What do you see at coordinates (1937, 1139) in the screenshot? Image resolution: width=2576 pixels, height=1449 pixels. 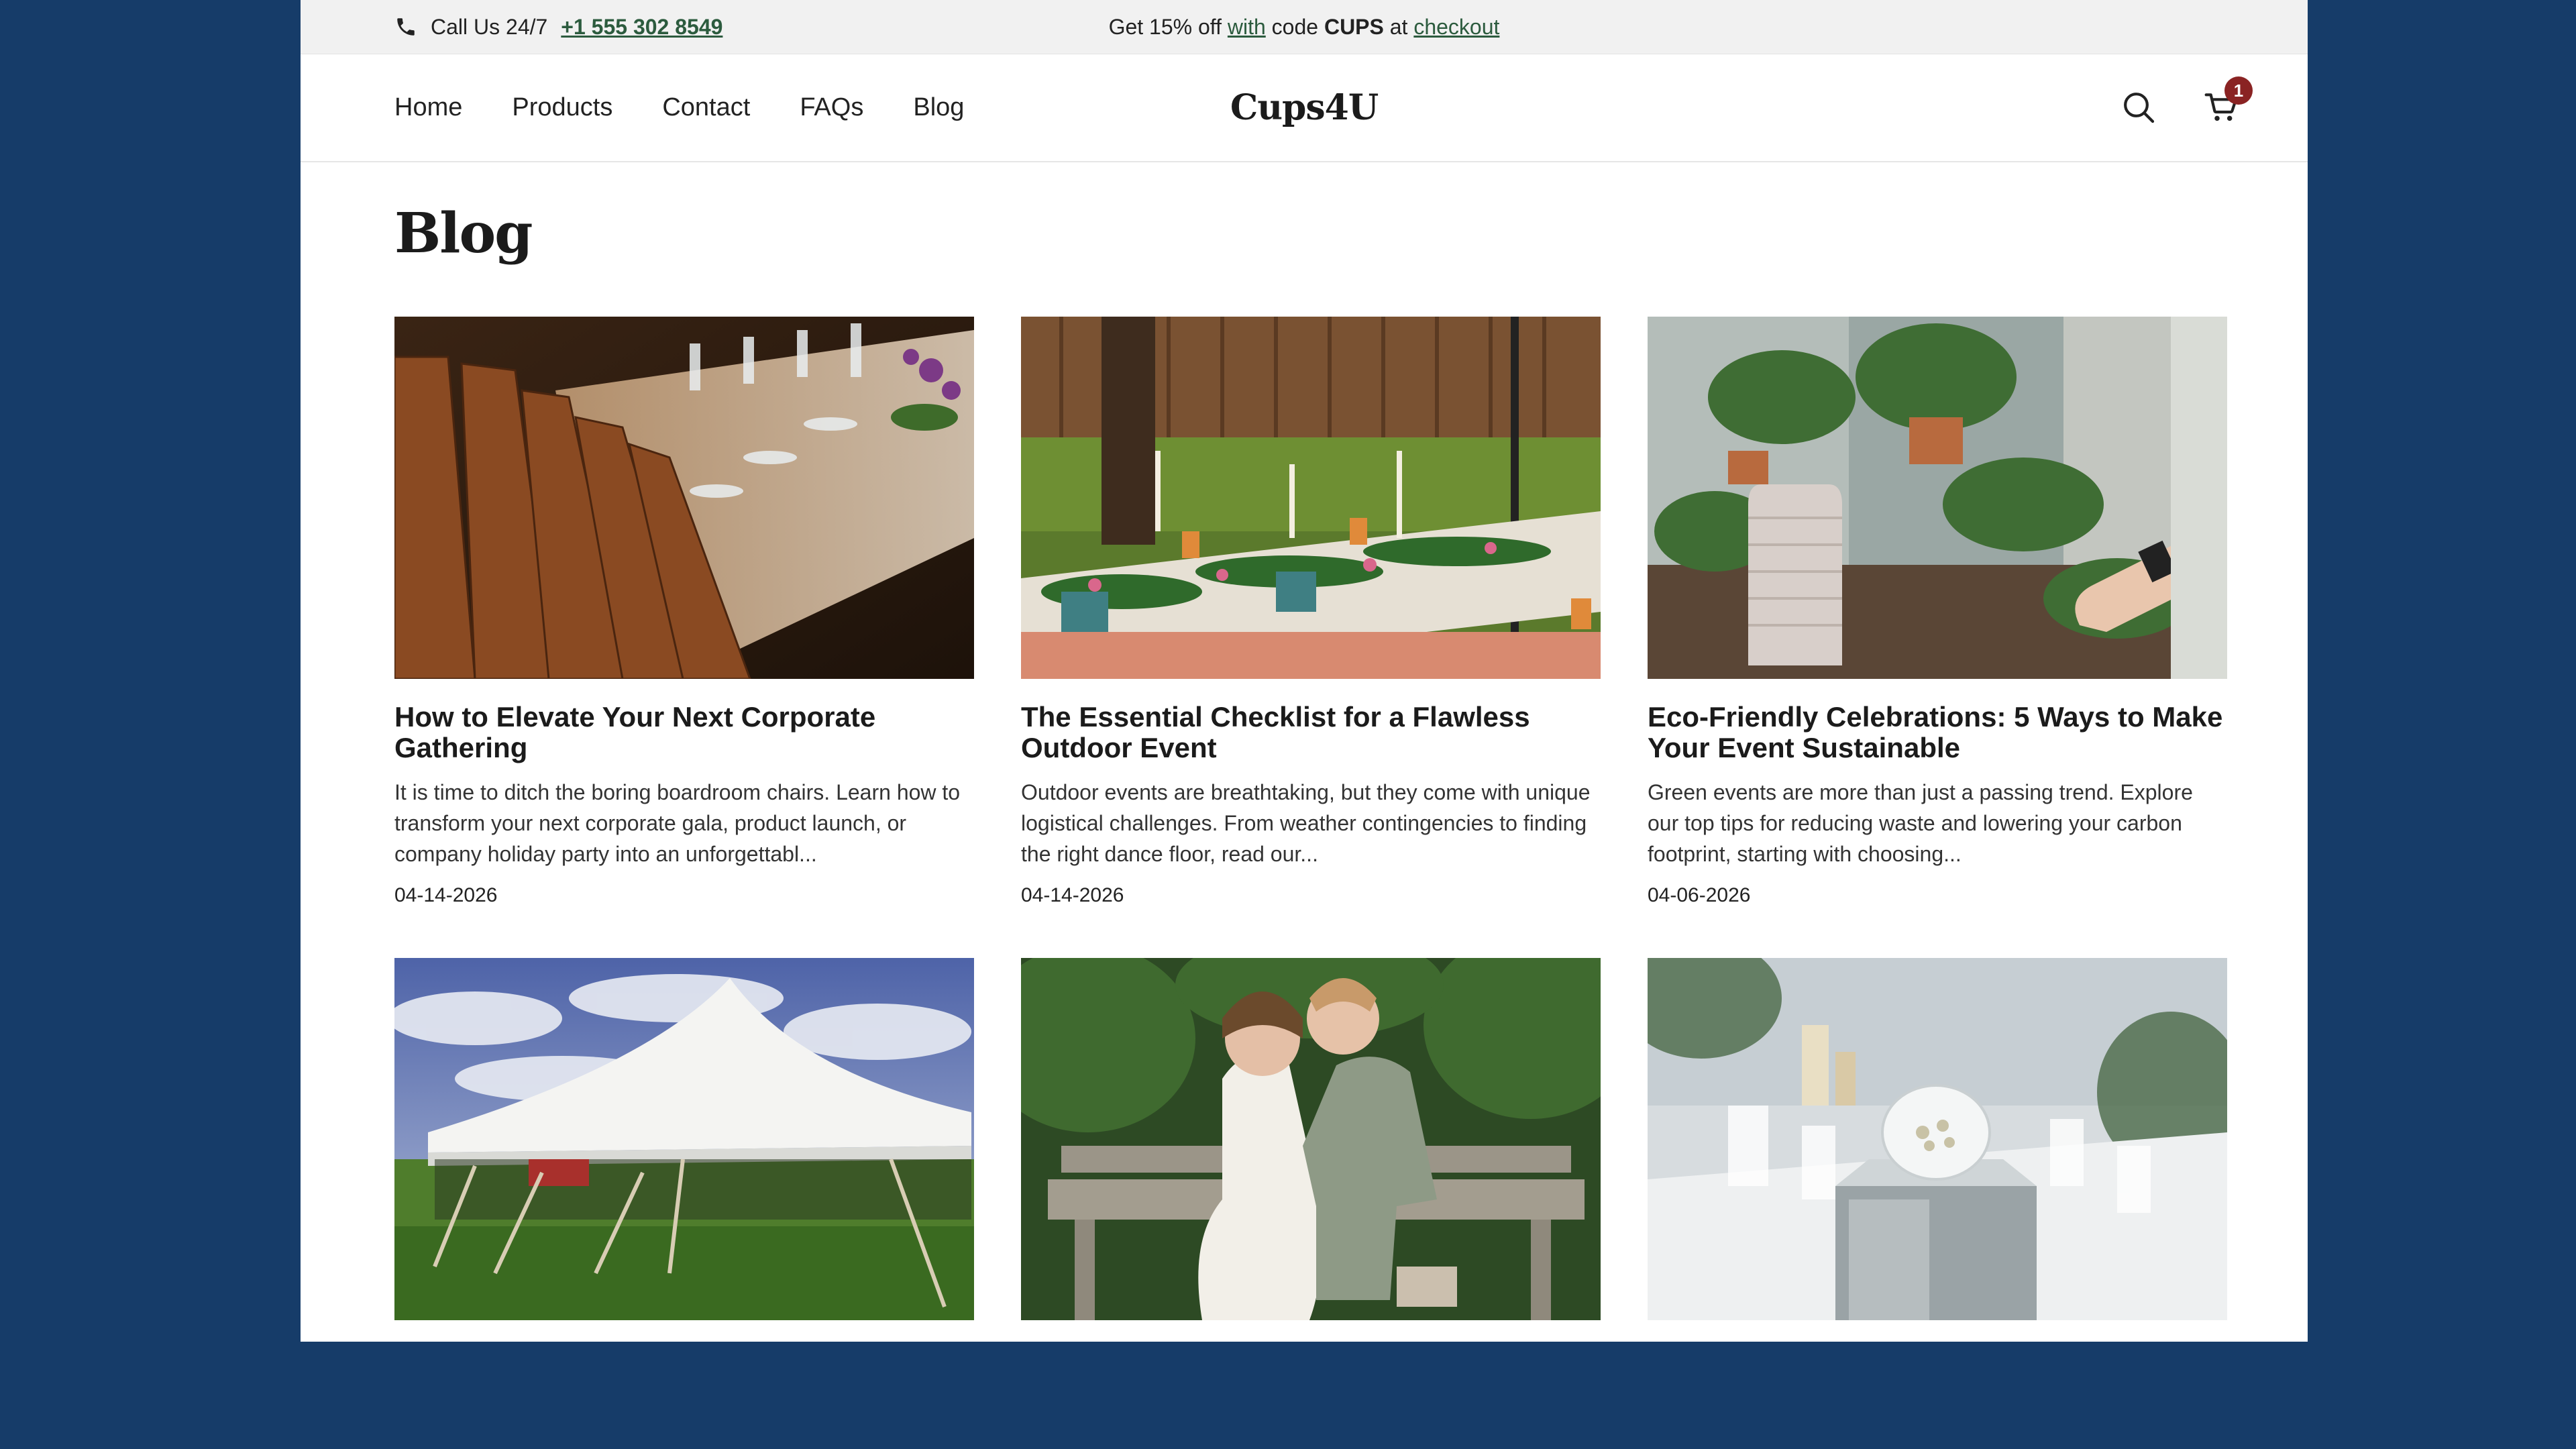 I see `post-image-glass-centerpiece` at bounding box center [1937, 1139].